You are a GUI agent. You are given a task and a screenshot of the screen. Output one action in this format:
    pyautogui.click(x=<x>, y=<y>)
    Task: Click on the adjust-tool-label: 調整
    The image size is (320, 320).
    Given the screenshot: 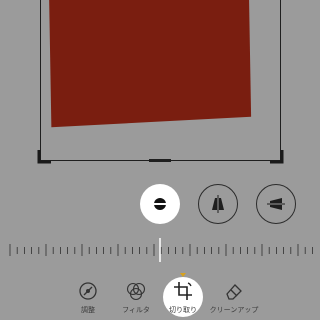 What is the action you would take?
    pyautogui.click(x=88, y=310)
    